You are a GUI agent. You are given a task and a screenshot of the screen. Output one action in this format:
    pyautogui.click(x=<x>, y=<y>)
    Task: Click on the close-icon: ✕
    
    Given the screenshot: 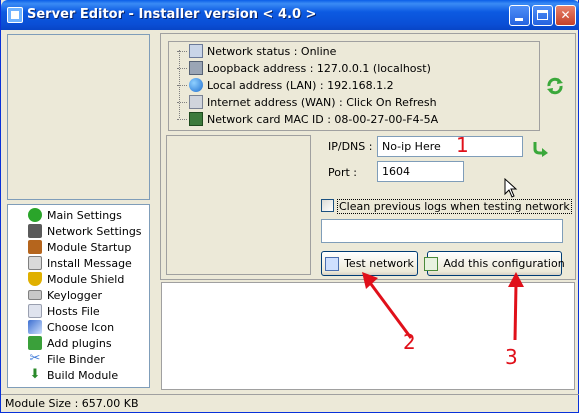 What is the action you would take?
    pyautogui.click(x=565, y=15)
    